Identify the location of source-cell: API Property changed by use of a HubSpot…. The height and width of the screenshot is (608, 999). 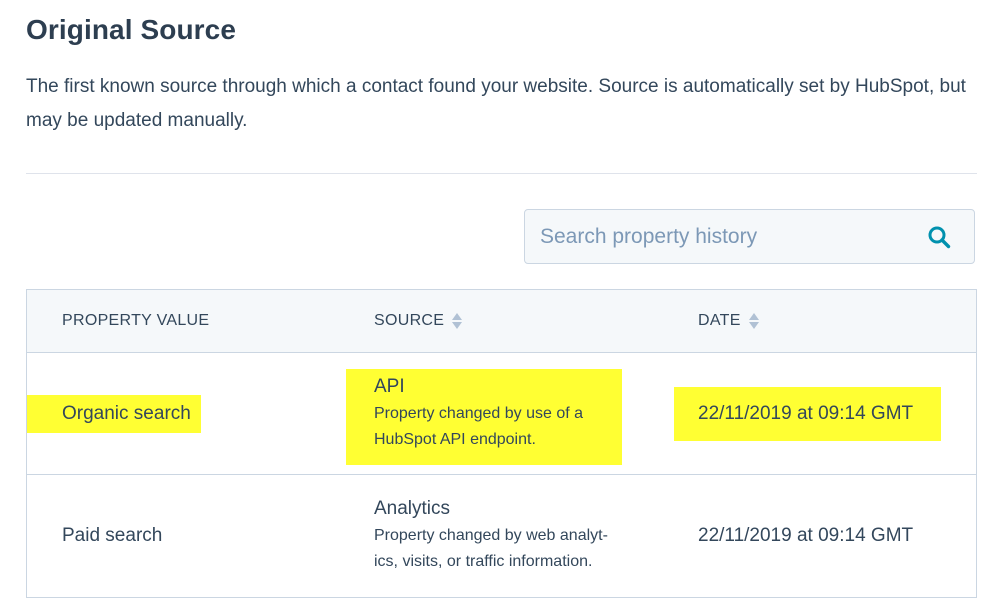
(484, 417).